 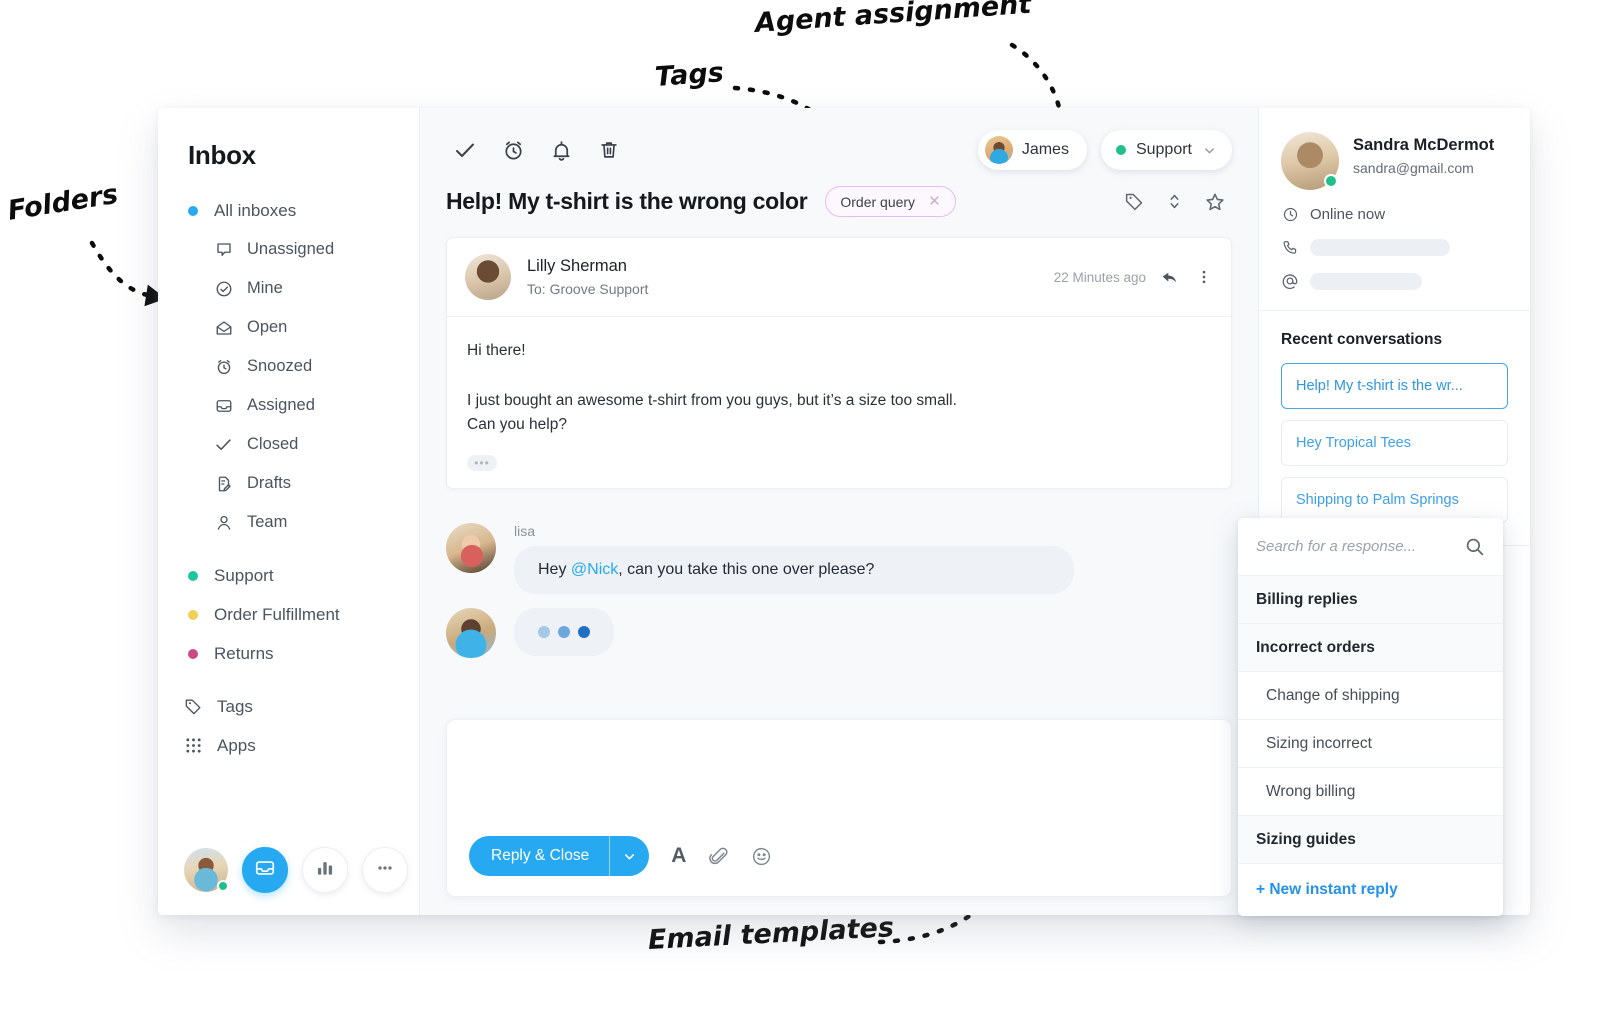 I want to click on tag-icon, so click(x=1134, y=201).